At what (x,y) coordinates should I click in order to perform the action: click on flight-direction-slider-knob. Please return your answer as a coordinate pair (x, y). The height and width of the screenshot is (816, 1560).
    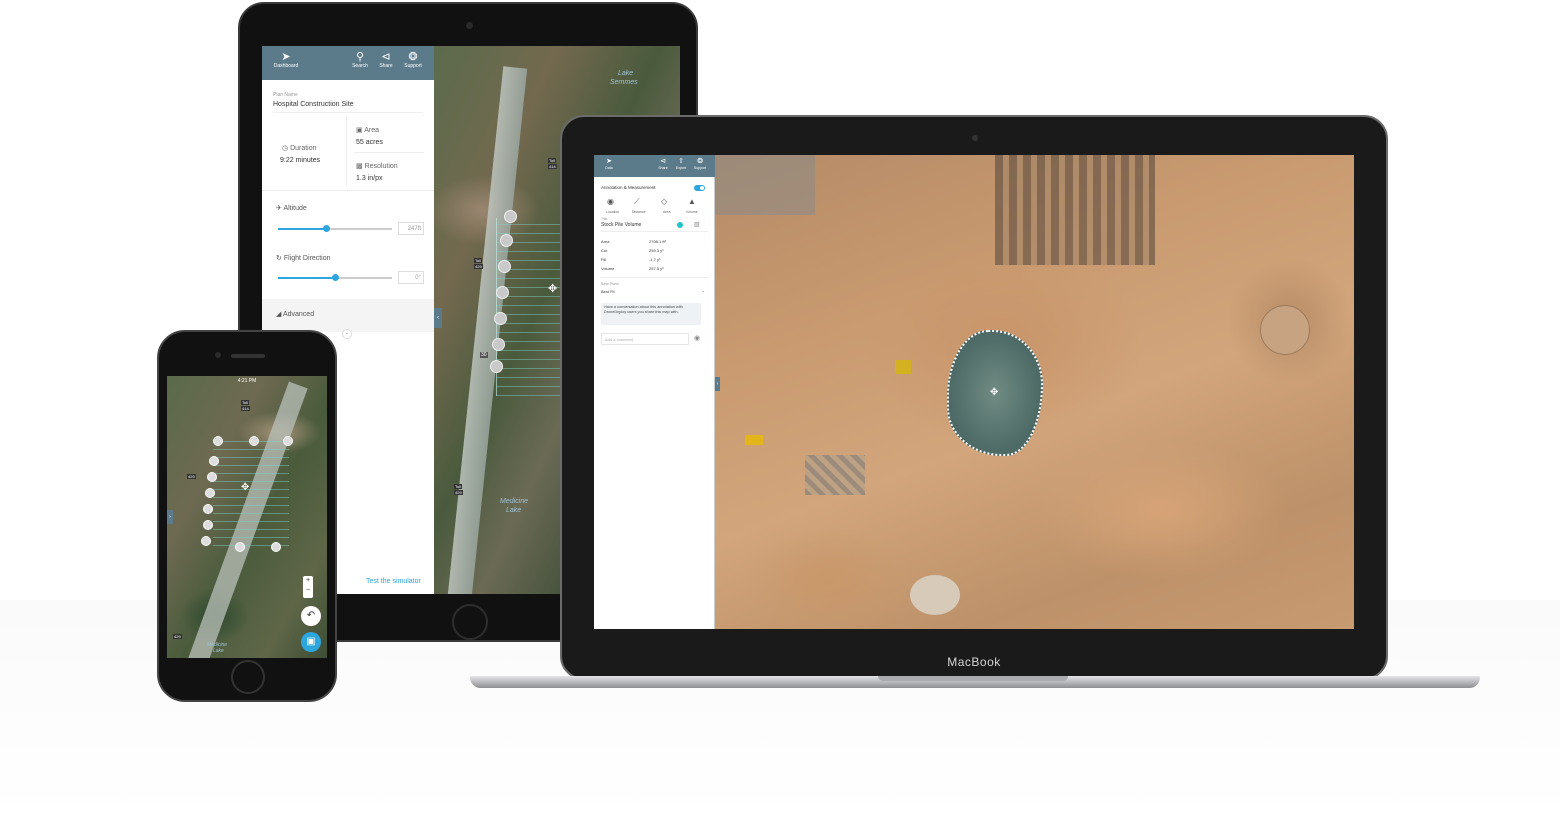
    Looking at the image, I should click on (335, 277).